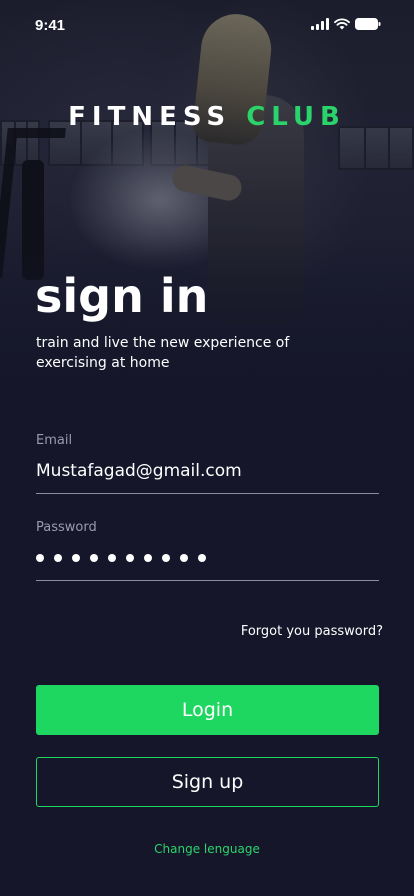 The height and width of the screenshot is (896, 414). I want to click on status-time: 9:41, so click(50, 25).